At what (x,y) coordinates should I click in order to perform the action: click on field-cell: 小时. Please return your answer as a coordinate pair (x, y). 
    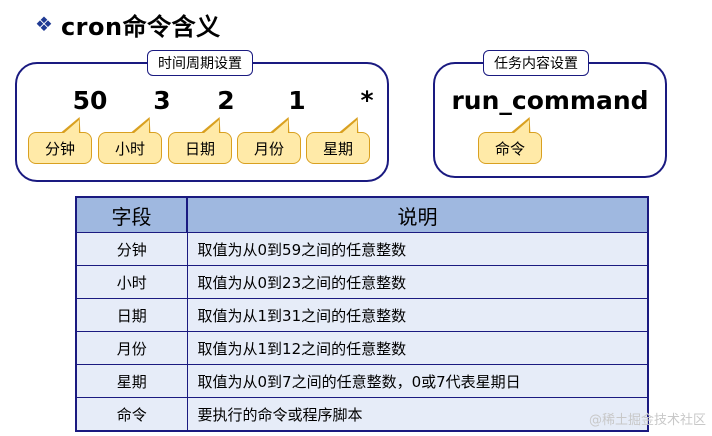
    Looking at the image, I should click on (131, 282).